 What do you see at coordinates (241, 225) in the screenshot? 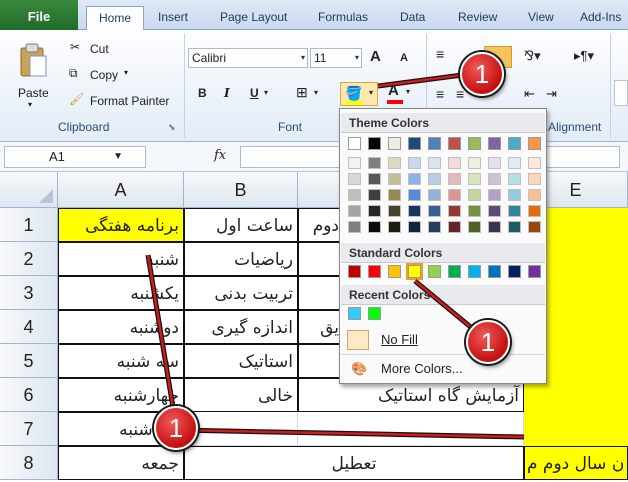
I see `cell-b1: ساعت اول` at bounding box center [241, 225].